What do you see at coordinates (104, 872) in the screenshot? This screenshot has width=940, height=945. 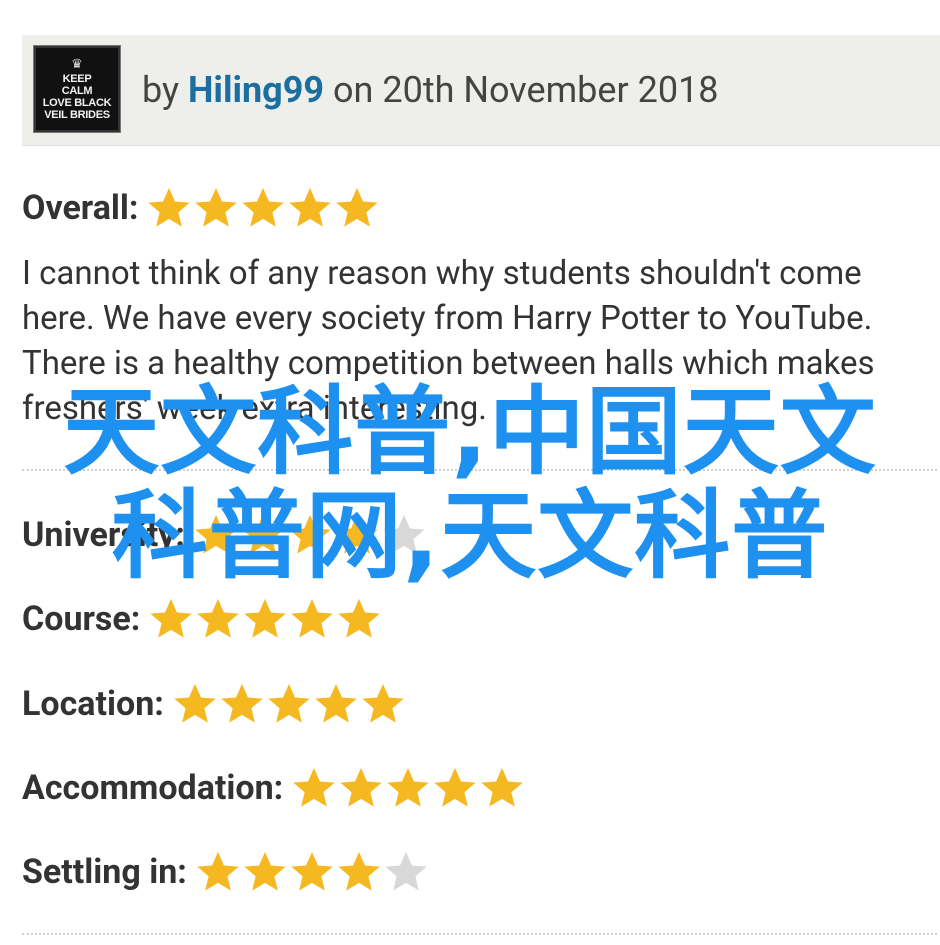 I see `rating-label: Settling in:` at bounding box center [104, 872].